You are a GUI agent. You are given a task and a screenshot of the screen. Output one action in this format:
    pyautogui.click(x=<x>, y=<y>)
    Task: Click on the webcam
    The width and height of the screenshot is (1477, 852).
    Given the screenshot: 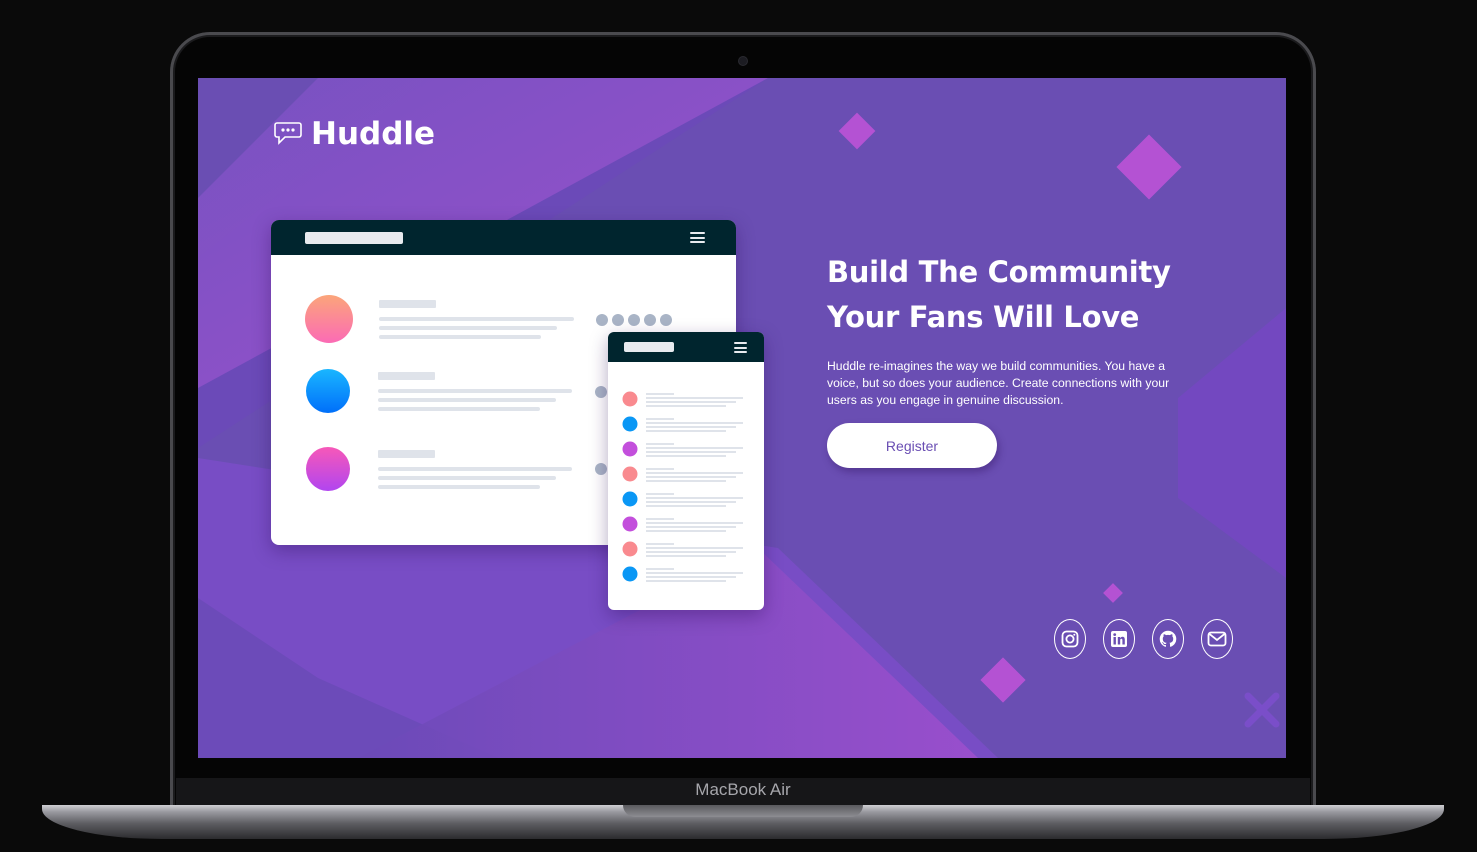 What is the action you would take?
    pyautogui.click(x=743, y=61)
    